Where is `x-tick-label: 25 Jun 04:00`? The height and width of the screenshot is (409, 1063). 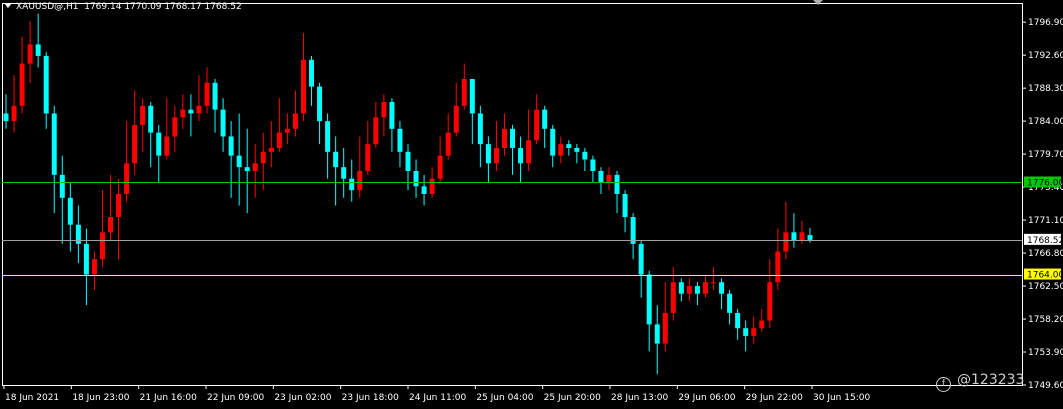
x-tick-label: 25 Jun 04:00 is located at coordinates (504, 398).